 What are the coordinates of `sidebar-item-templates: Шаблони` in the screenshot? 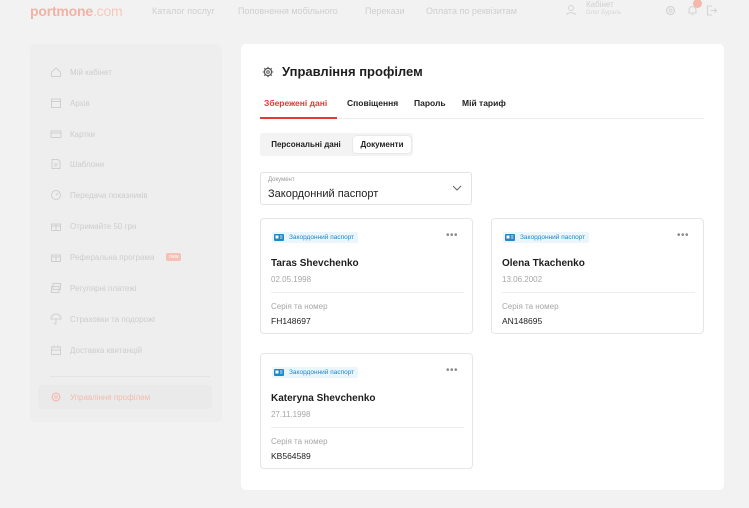 It's located at (77, 164).